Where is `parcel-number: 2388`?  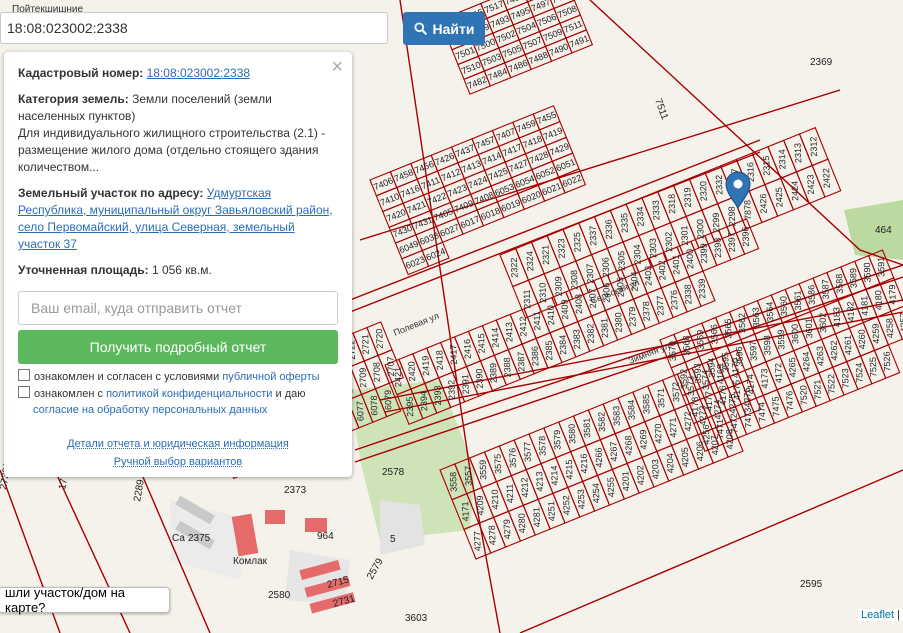
parcel-number: 2388 is located at coordinates (507, 367).